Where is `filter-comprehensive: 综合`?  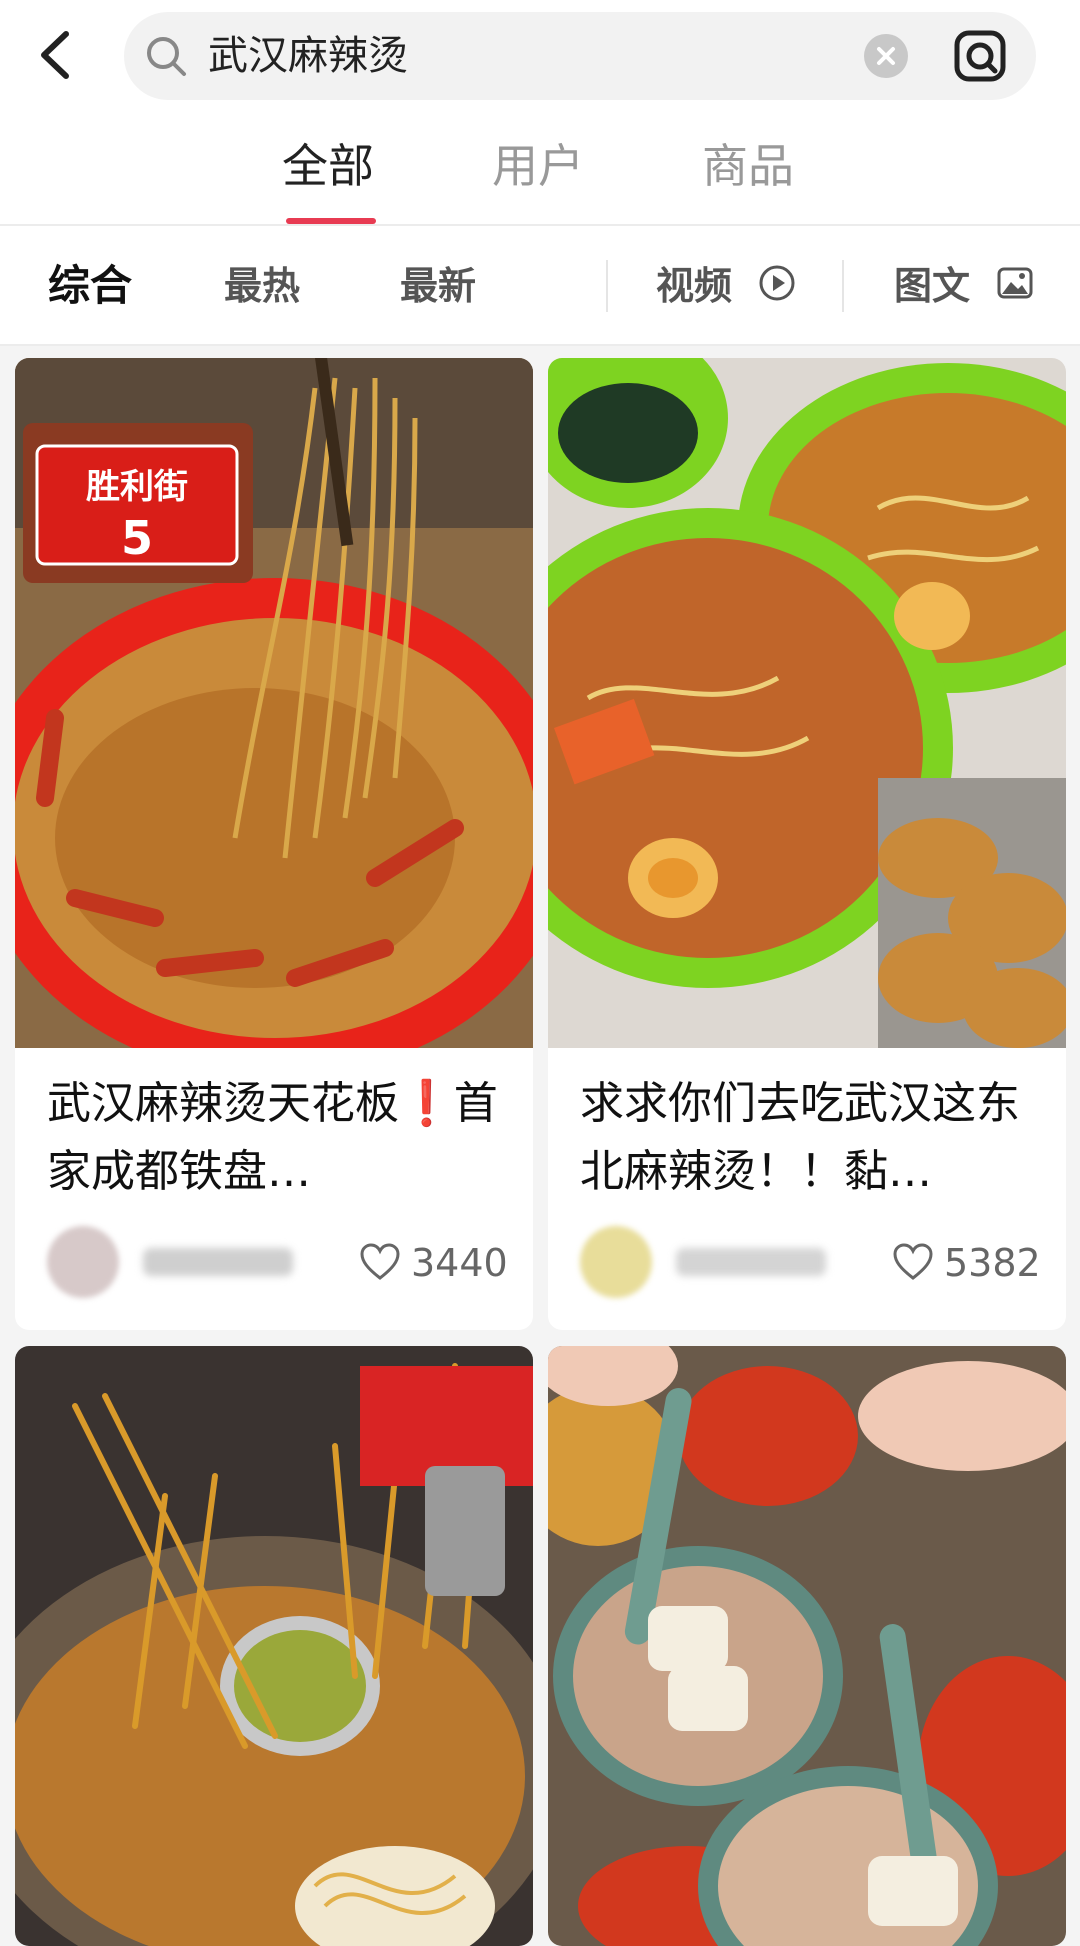 filter-comprehensive: 综合 is located at coordinates (90, 286).